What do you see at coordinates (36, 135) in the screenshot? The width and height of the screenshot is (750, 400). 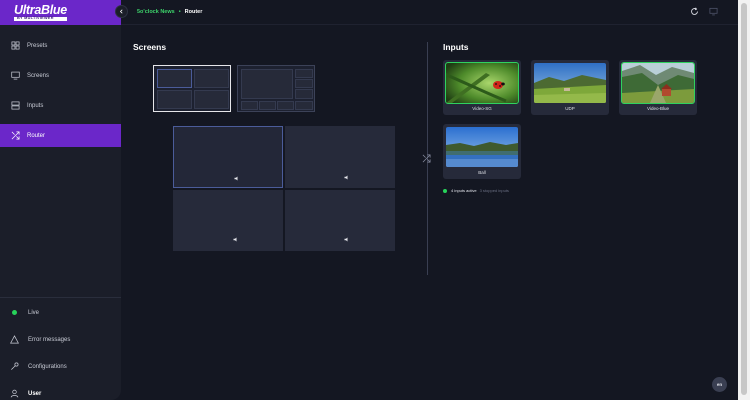 I see `sidebar-item-label: Router` at bounding box center [36, 135].